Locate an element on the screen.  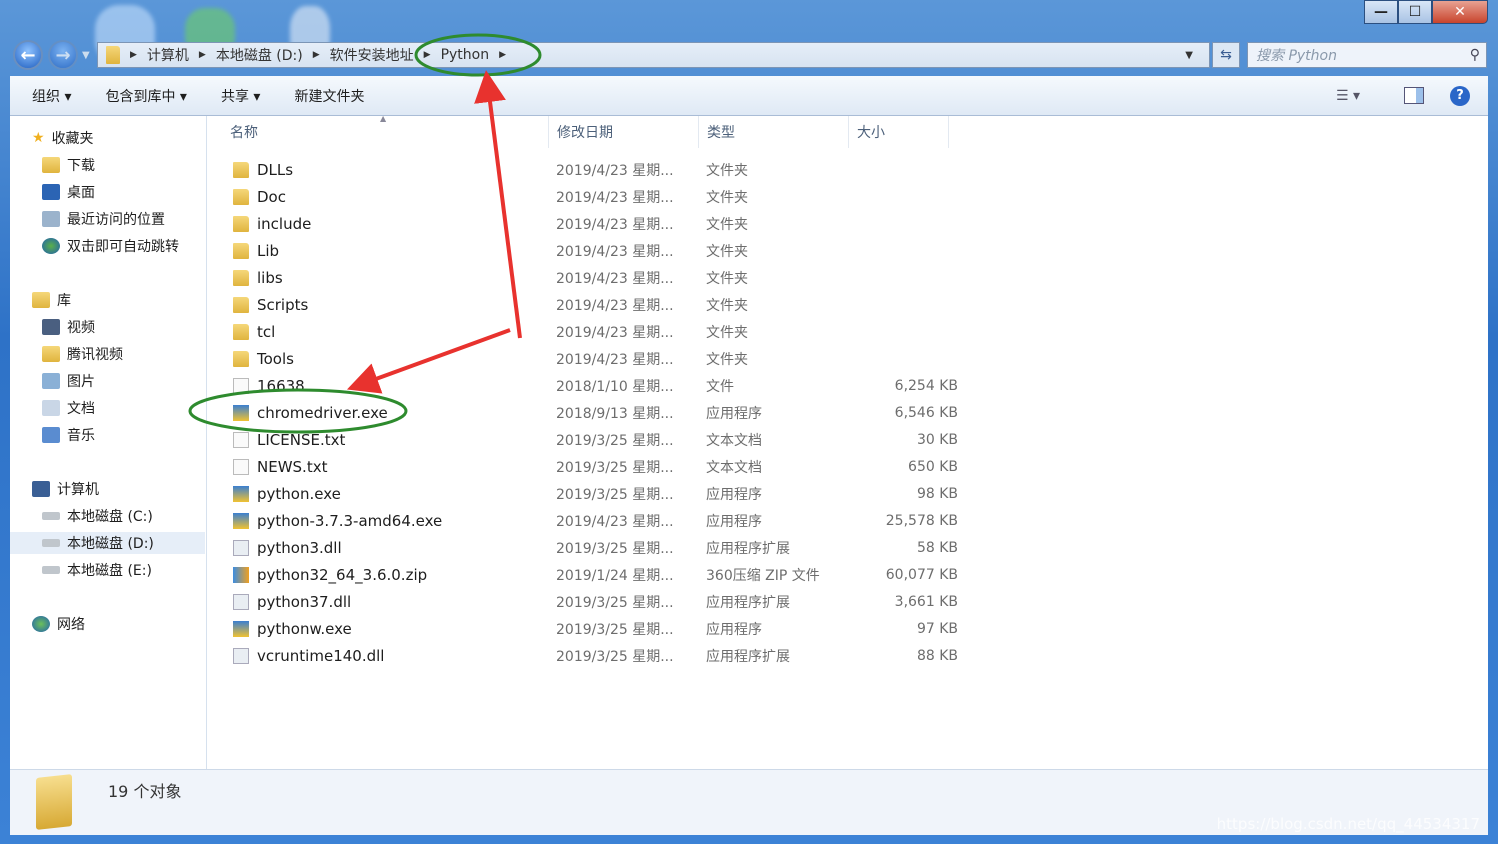
sidebar-item-pictures: 图片 is located at coordinates (68, 381).